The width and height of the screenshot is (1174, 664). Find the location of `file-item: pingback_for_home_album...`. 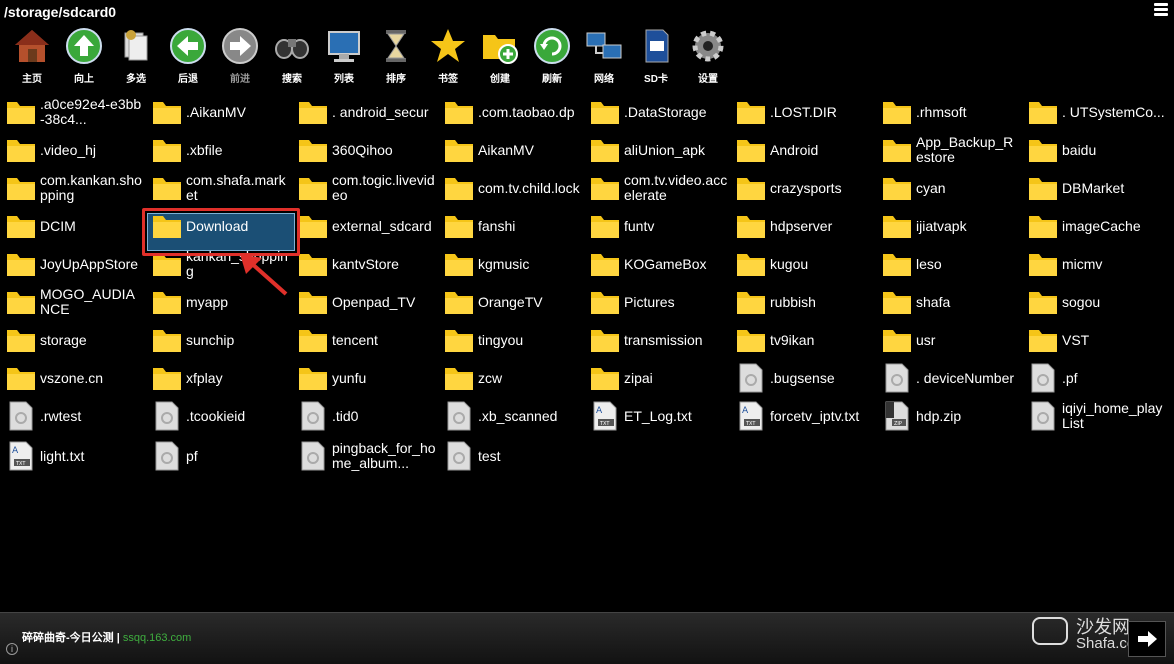

file-item: pingback_for_home_album... is located at coordinates (365, 456).